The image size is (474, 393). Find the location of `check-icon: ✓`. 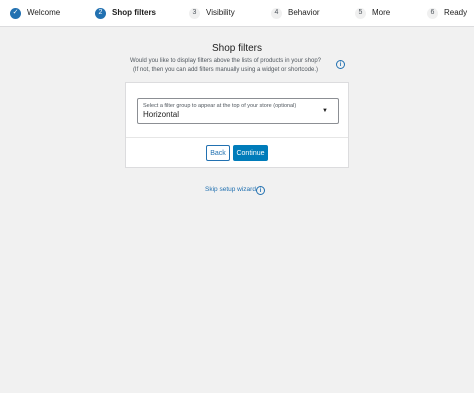

check-icon: ✓ is located at coordinates (15, 13).